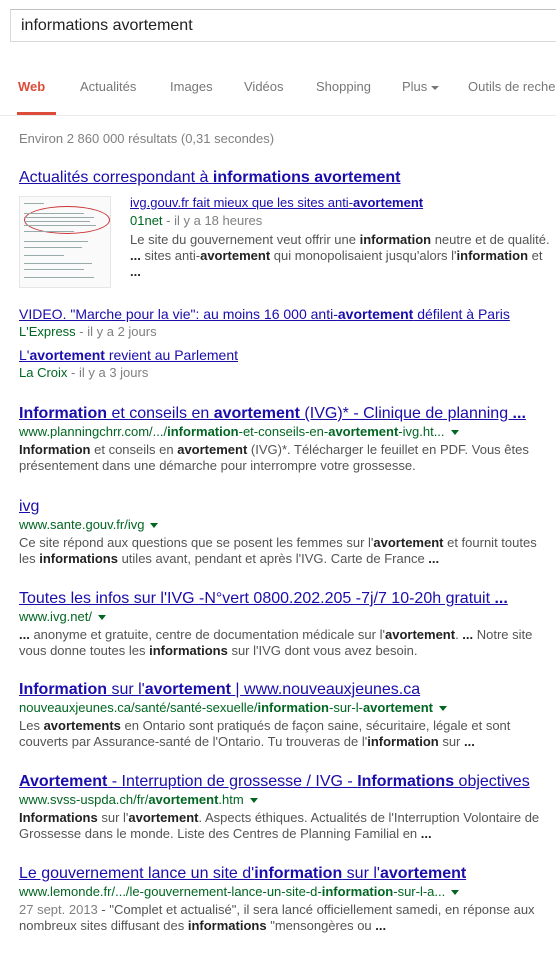 The width and height of the screenshot is (556, 956). What do you see at coordinates (65, 242) in the screenshot?
I see `news-thumbnail` at bounding box center [65, 242].